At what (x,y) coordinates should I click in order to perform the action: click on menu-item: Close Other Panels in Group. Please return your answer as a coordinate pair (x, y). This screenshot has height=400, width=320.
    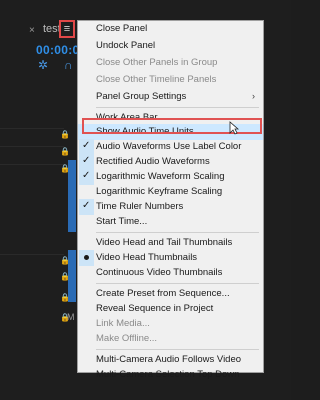
    Looking at the image, I should click on (170, 63).